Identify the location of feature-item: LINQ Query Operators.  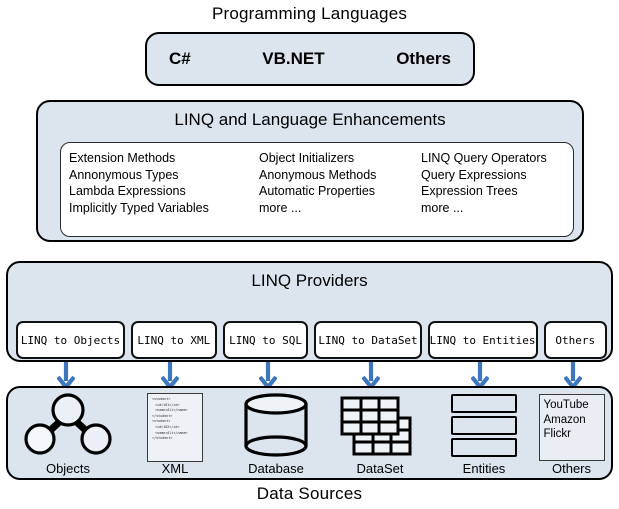
(484, 158).